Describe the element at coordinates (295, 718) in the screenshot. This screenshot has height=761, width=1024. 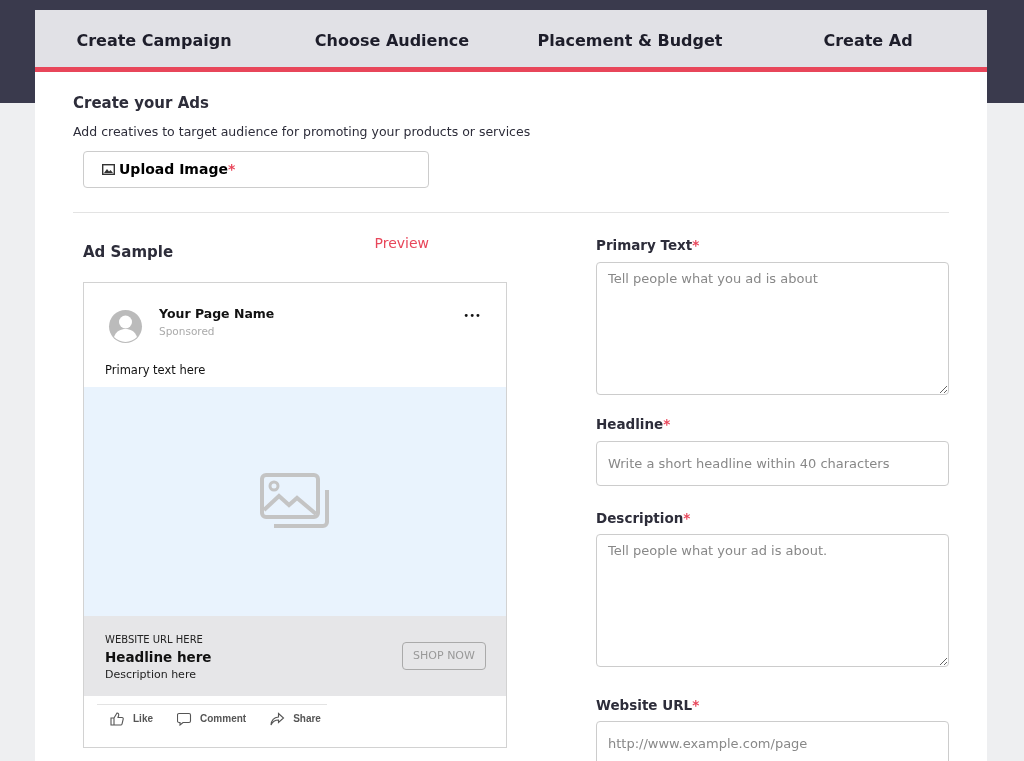
I see `share-action: Share` at that location.